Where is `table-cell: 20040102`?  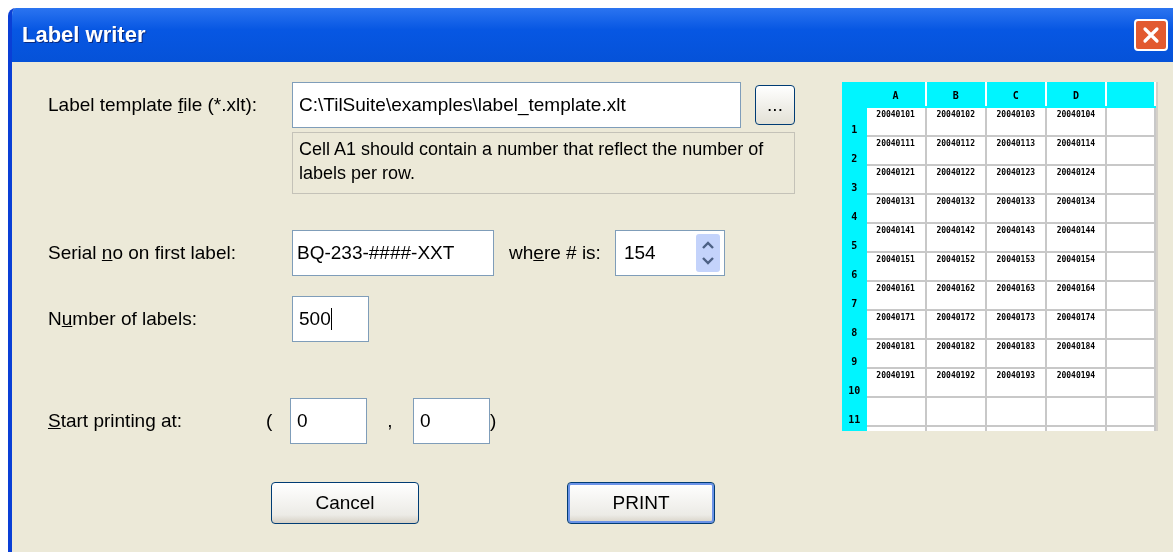
table-cell: 20040102 is located at coordinates (955, 121).